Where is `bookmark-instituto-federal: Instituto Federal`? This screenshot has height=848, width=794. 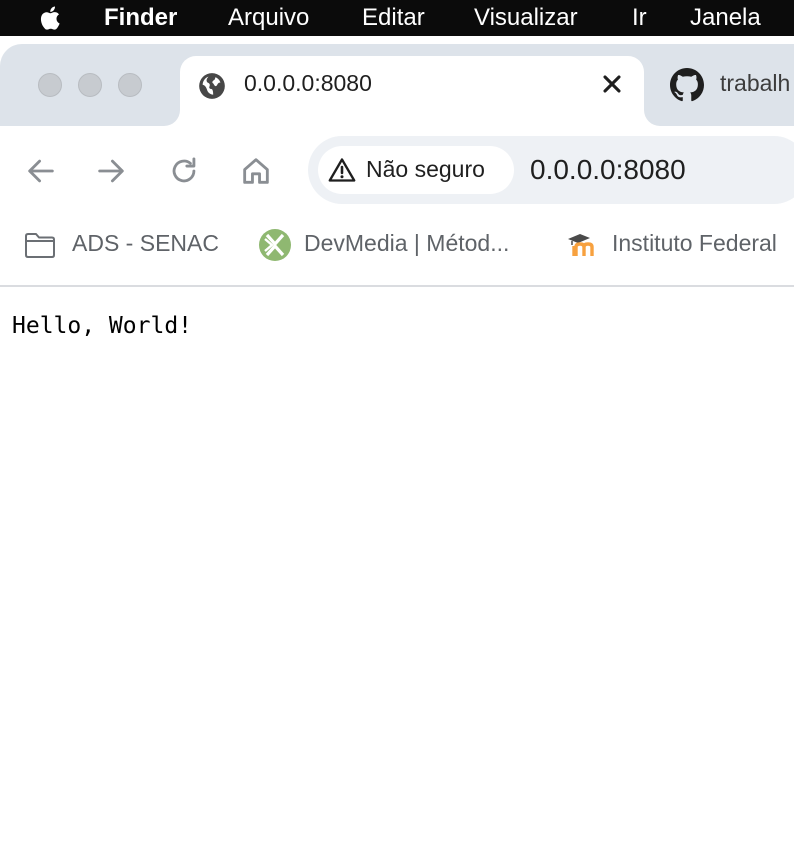
bookmark-instituto-federal: Instituto Federal is located at coordinates (680, 245).